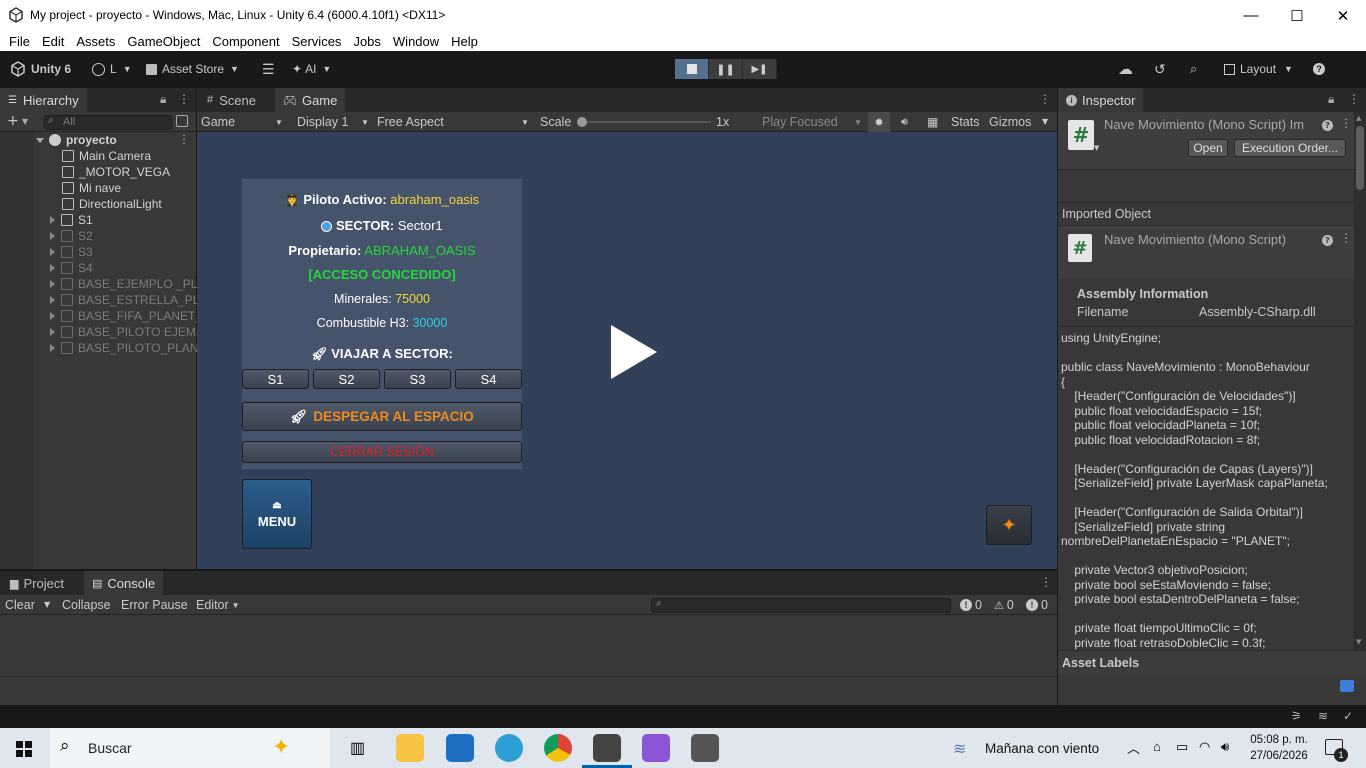 The height and width of the screenshot is (768, 1366). Describe the element at coordinates (106, 156) in the screenshot. I see `hierarchy-item: Main Camera` at that location.